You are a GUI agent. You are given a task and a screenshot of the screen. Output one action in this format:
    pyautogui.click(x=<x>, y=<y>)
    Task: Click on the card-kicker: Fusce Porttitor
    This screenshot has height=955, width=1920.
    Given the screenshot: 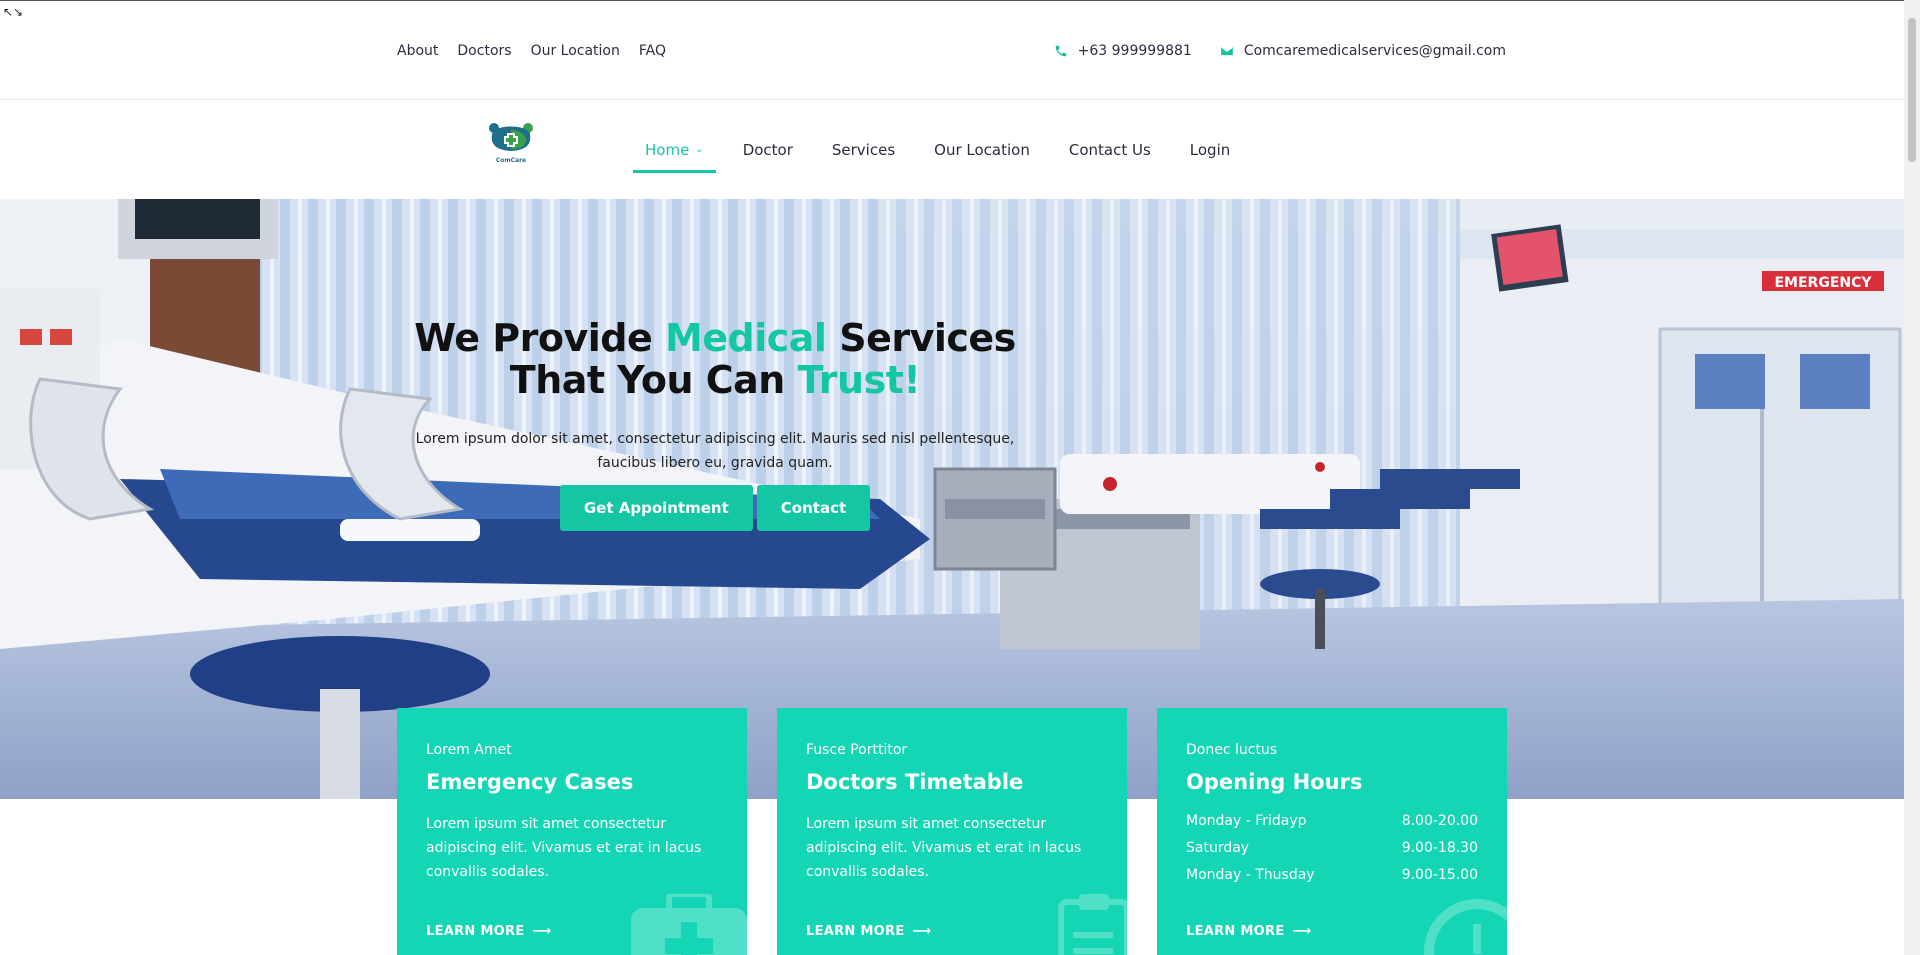 What is the action you would take?
    pyautogui.click(x=857, y=750)
    